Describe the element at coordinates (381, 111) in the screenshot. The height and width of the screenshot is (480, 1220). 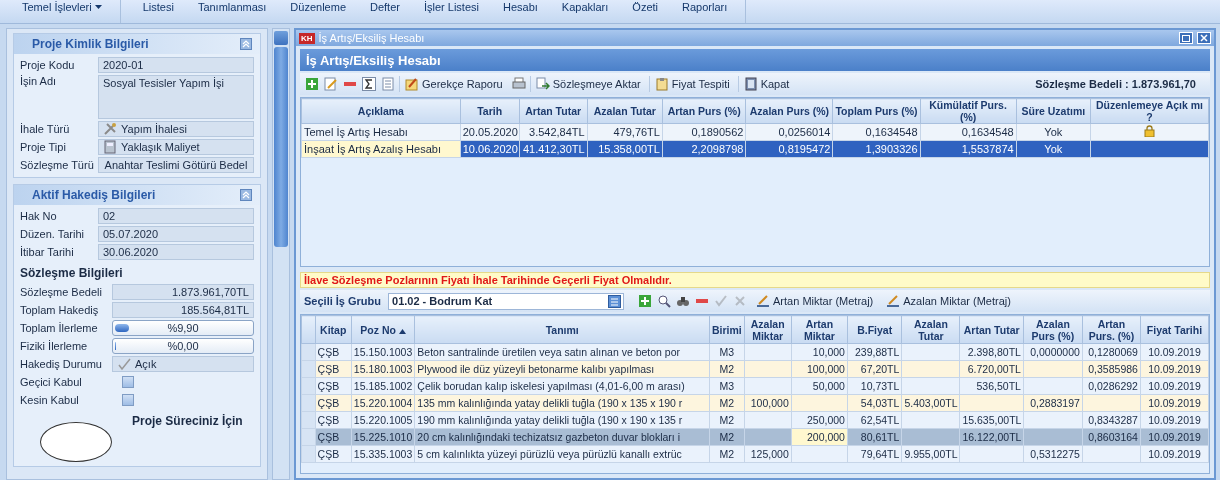
I see `column-header: Açıklama` at that location.